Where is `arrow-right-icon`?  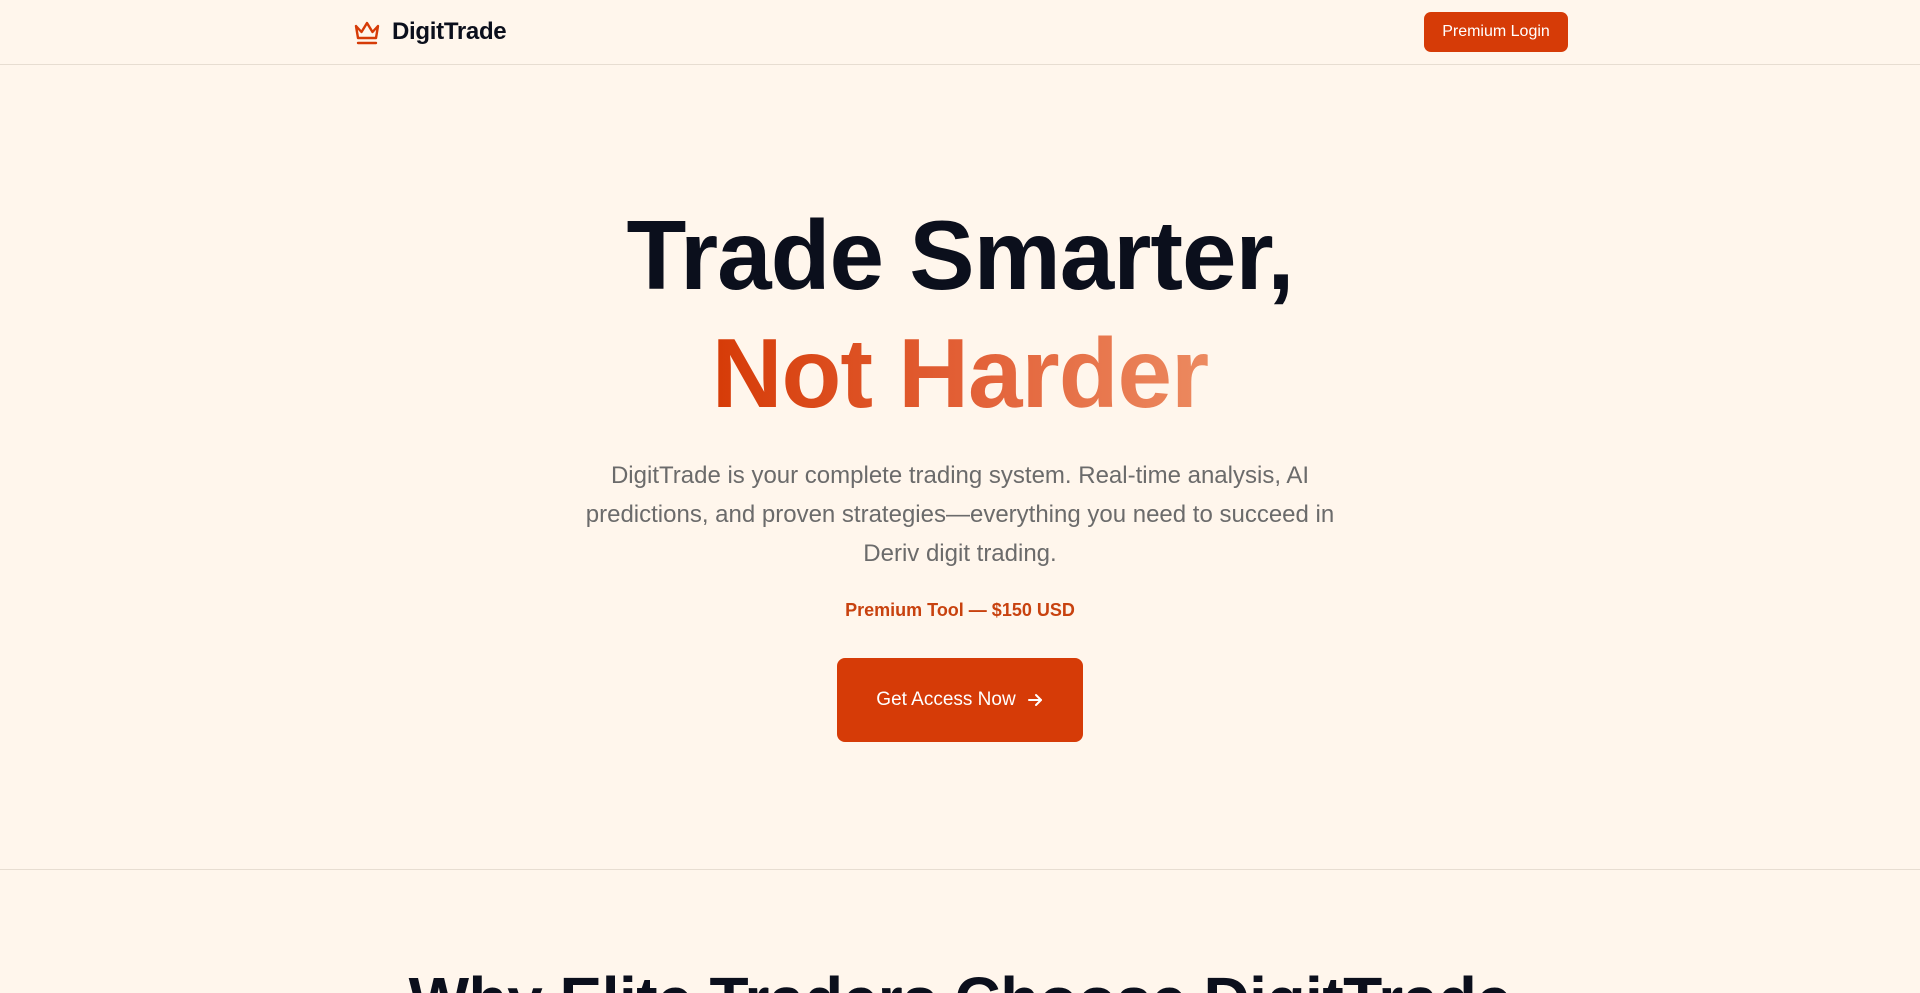 arrow-right-icon is located at coordinates (1035, 700).